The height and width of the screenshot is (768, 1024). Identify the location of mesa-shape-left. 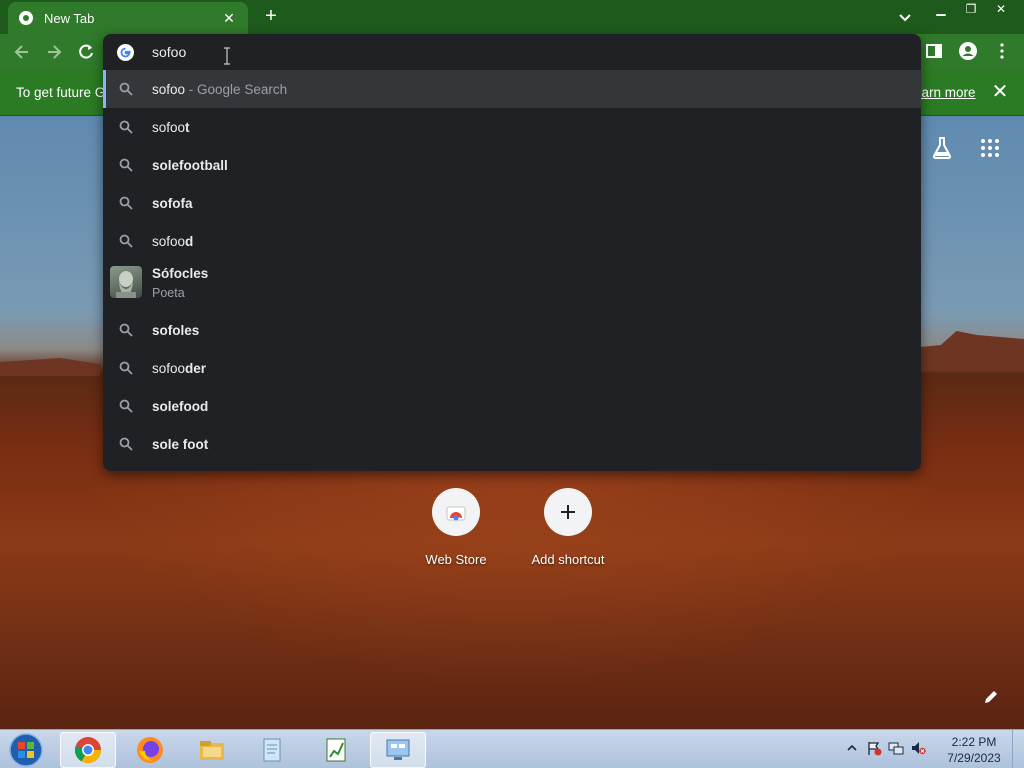
(50, 367).